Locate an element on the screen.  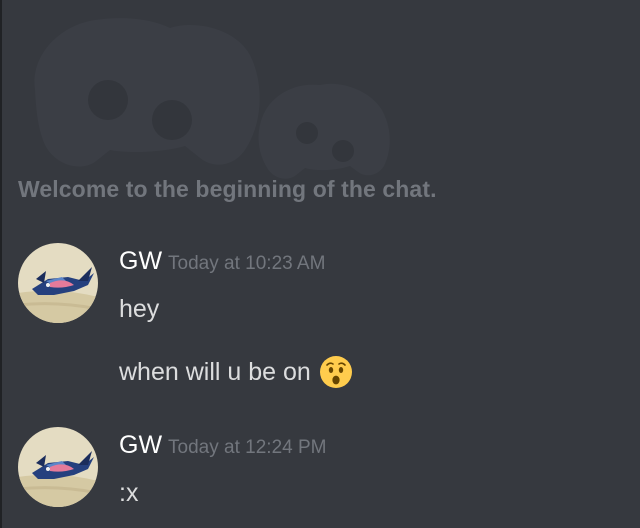
message-timestamp: Today at 12:24 PM is located at coordinates (247, 447).